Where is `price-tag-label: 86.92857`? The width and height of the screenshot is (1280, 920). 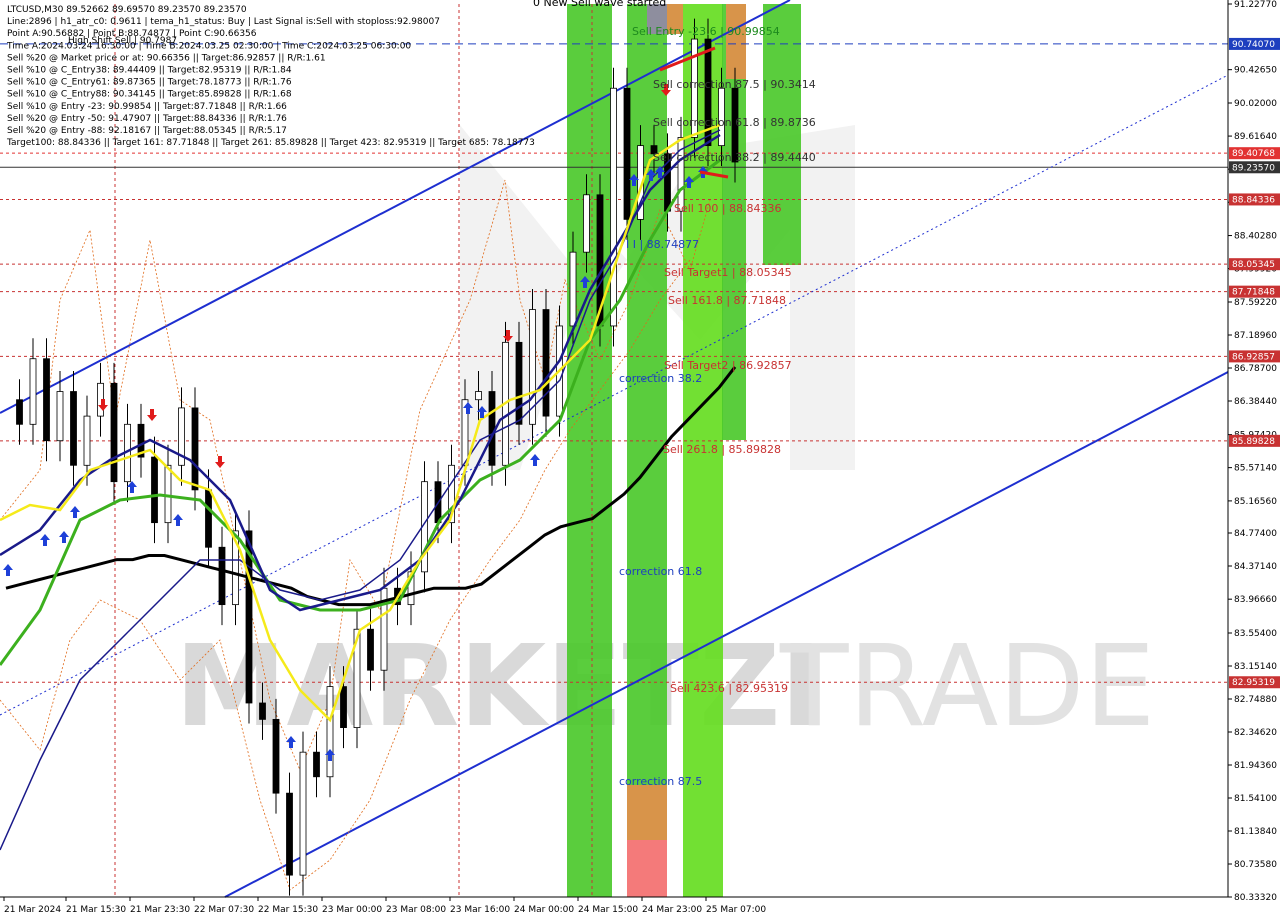 price-tag-label: 86.92857 is located at coordinates (1253, 357).